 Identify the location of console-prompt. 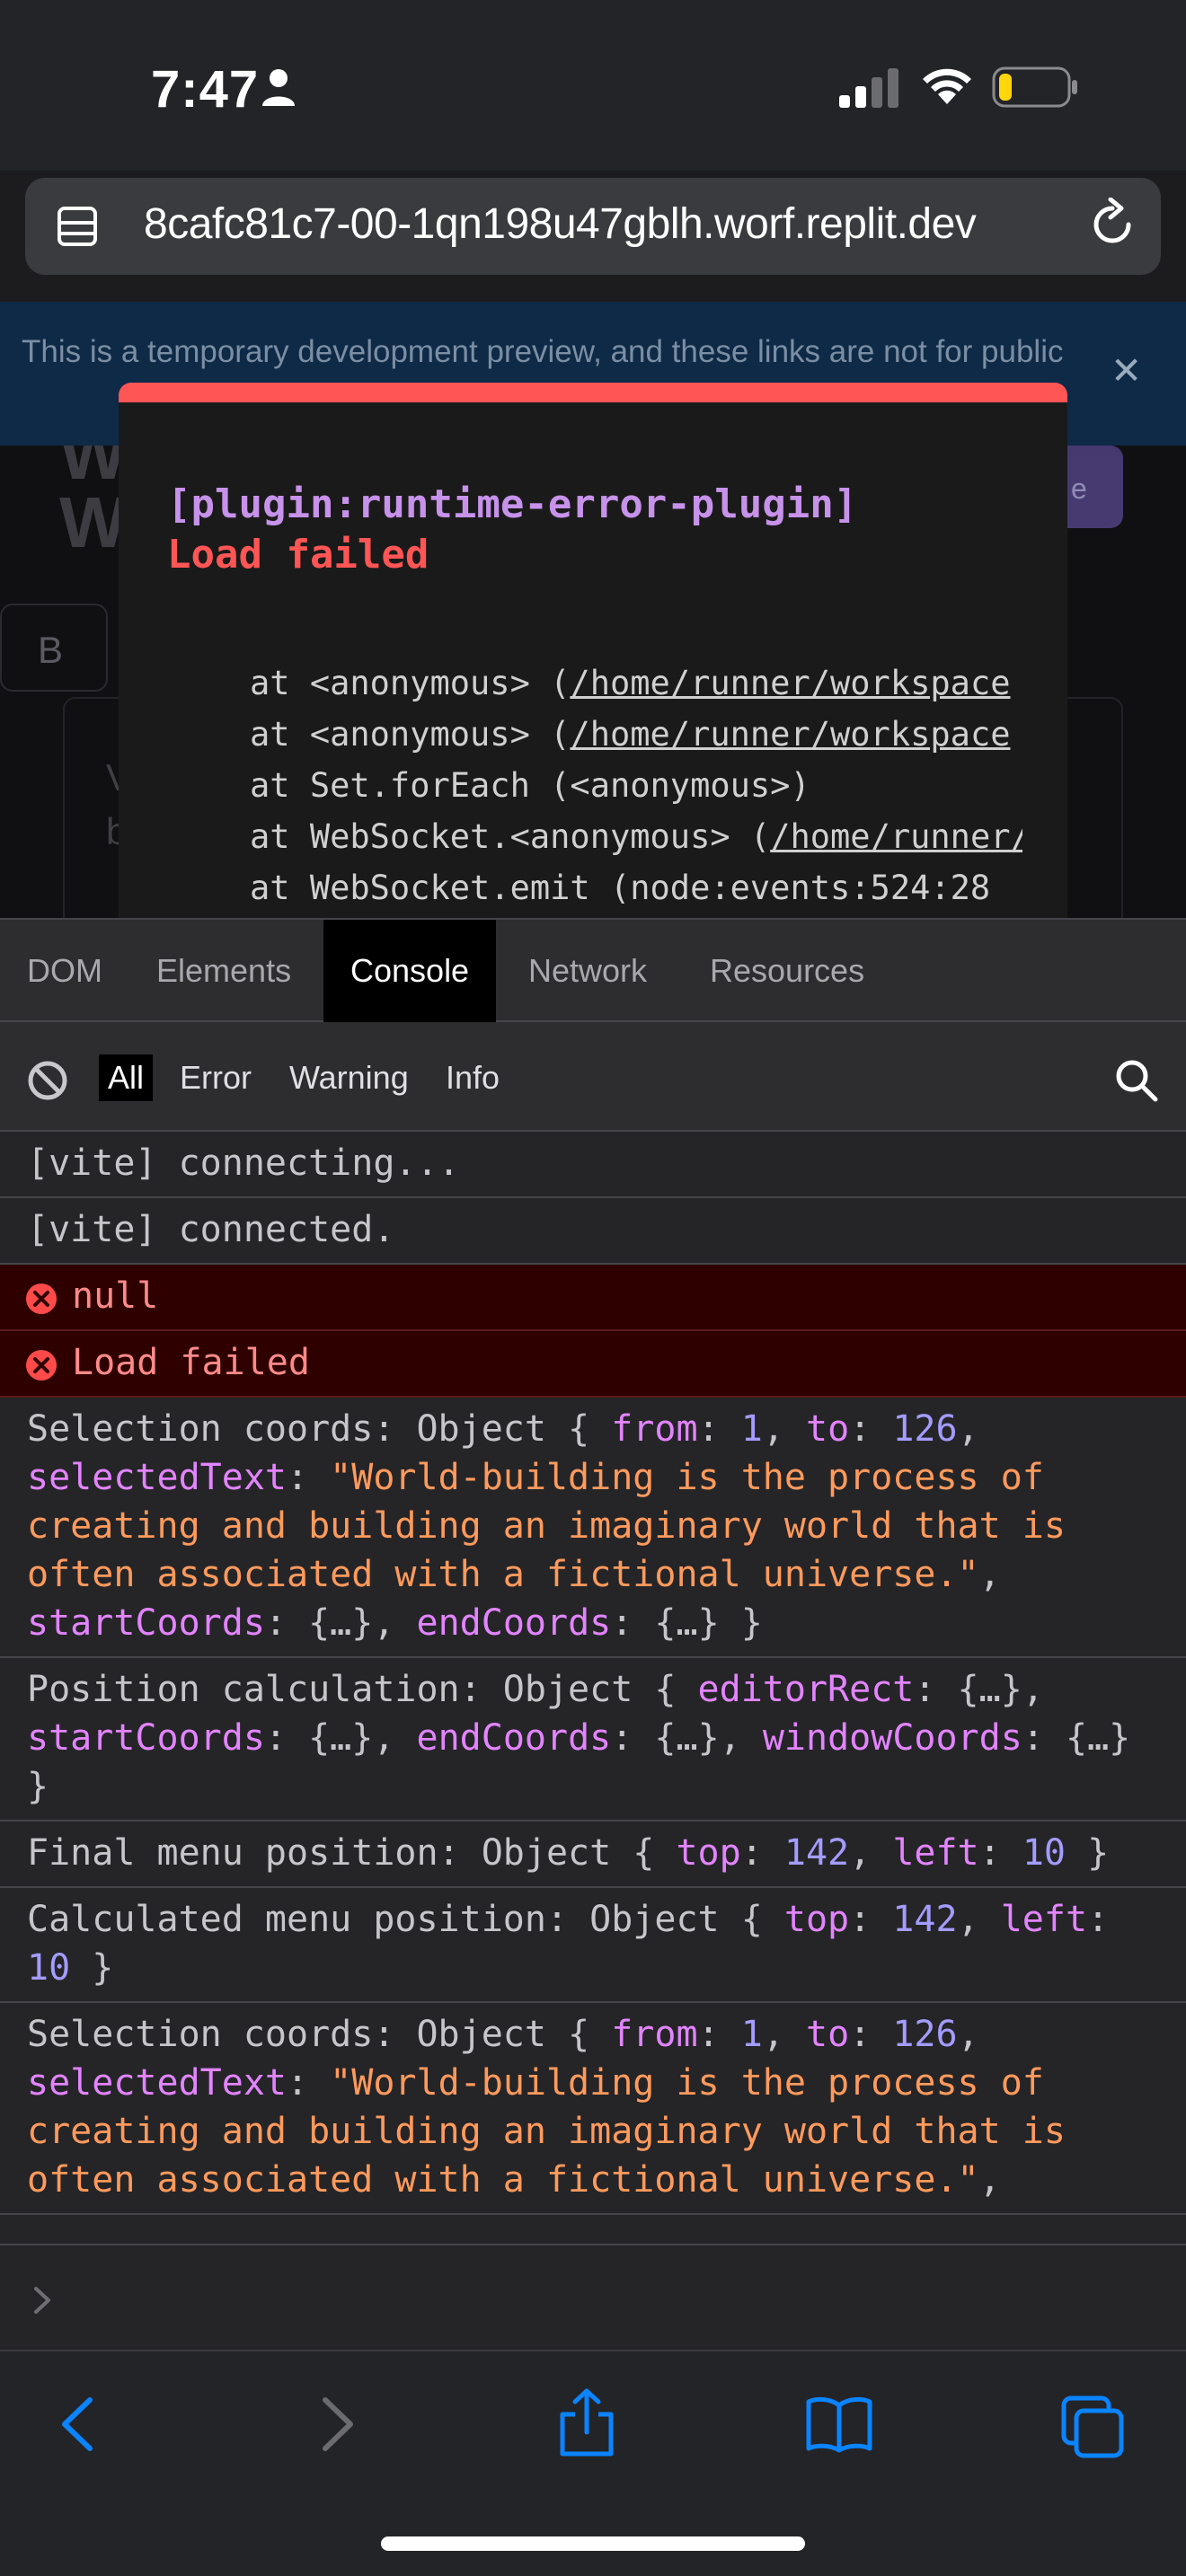
(593, 2297).